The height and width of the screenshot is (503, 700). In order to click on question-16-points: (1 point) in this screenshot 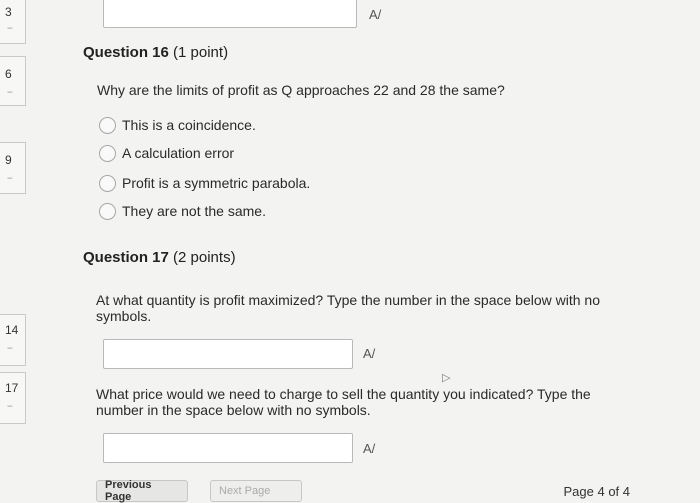, I will do `click(201, 52)`.